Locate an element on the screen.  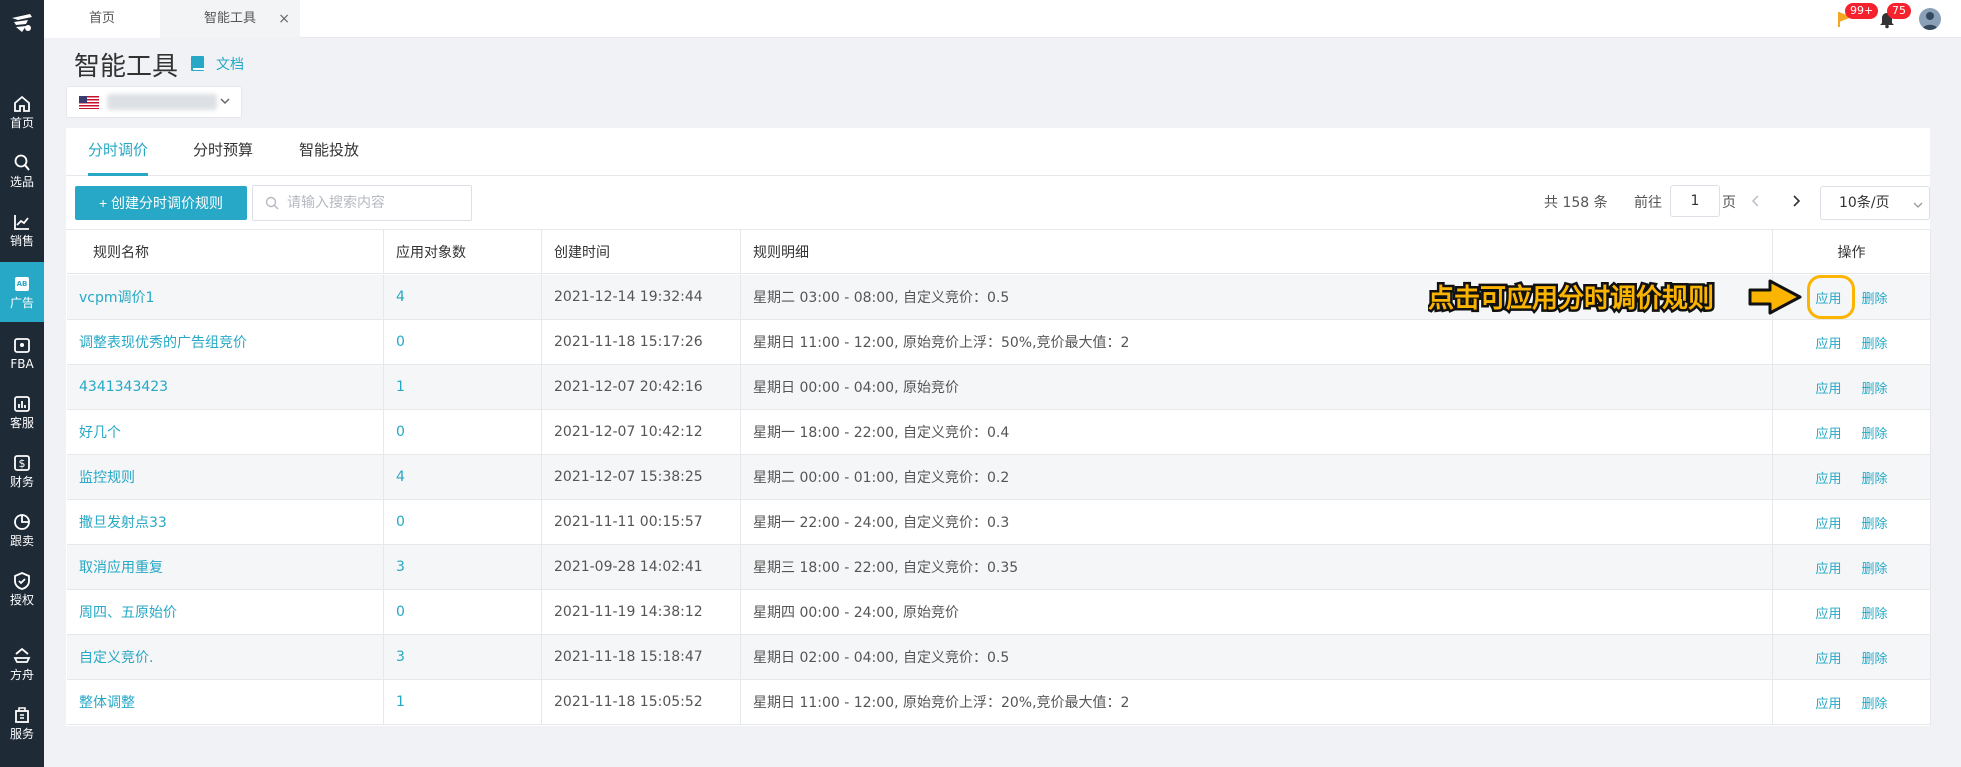
tab-home: 首页 is located at coordinates (102, 19).